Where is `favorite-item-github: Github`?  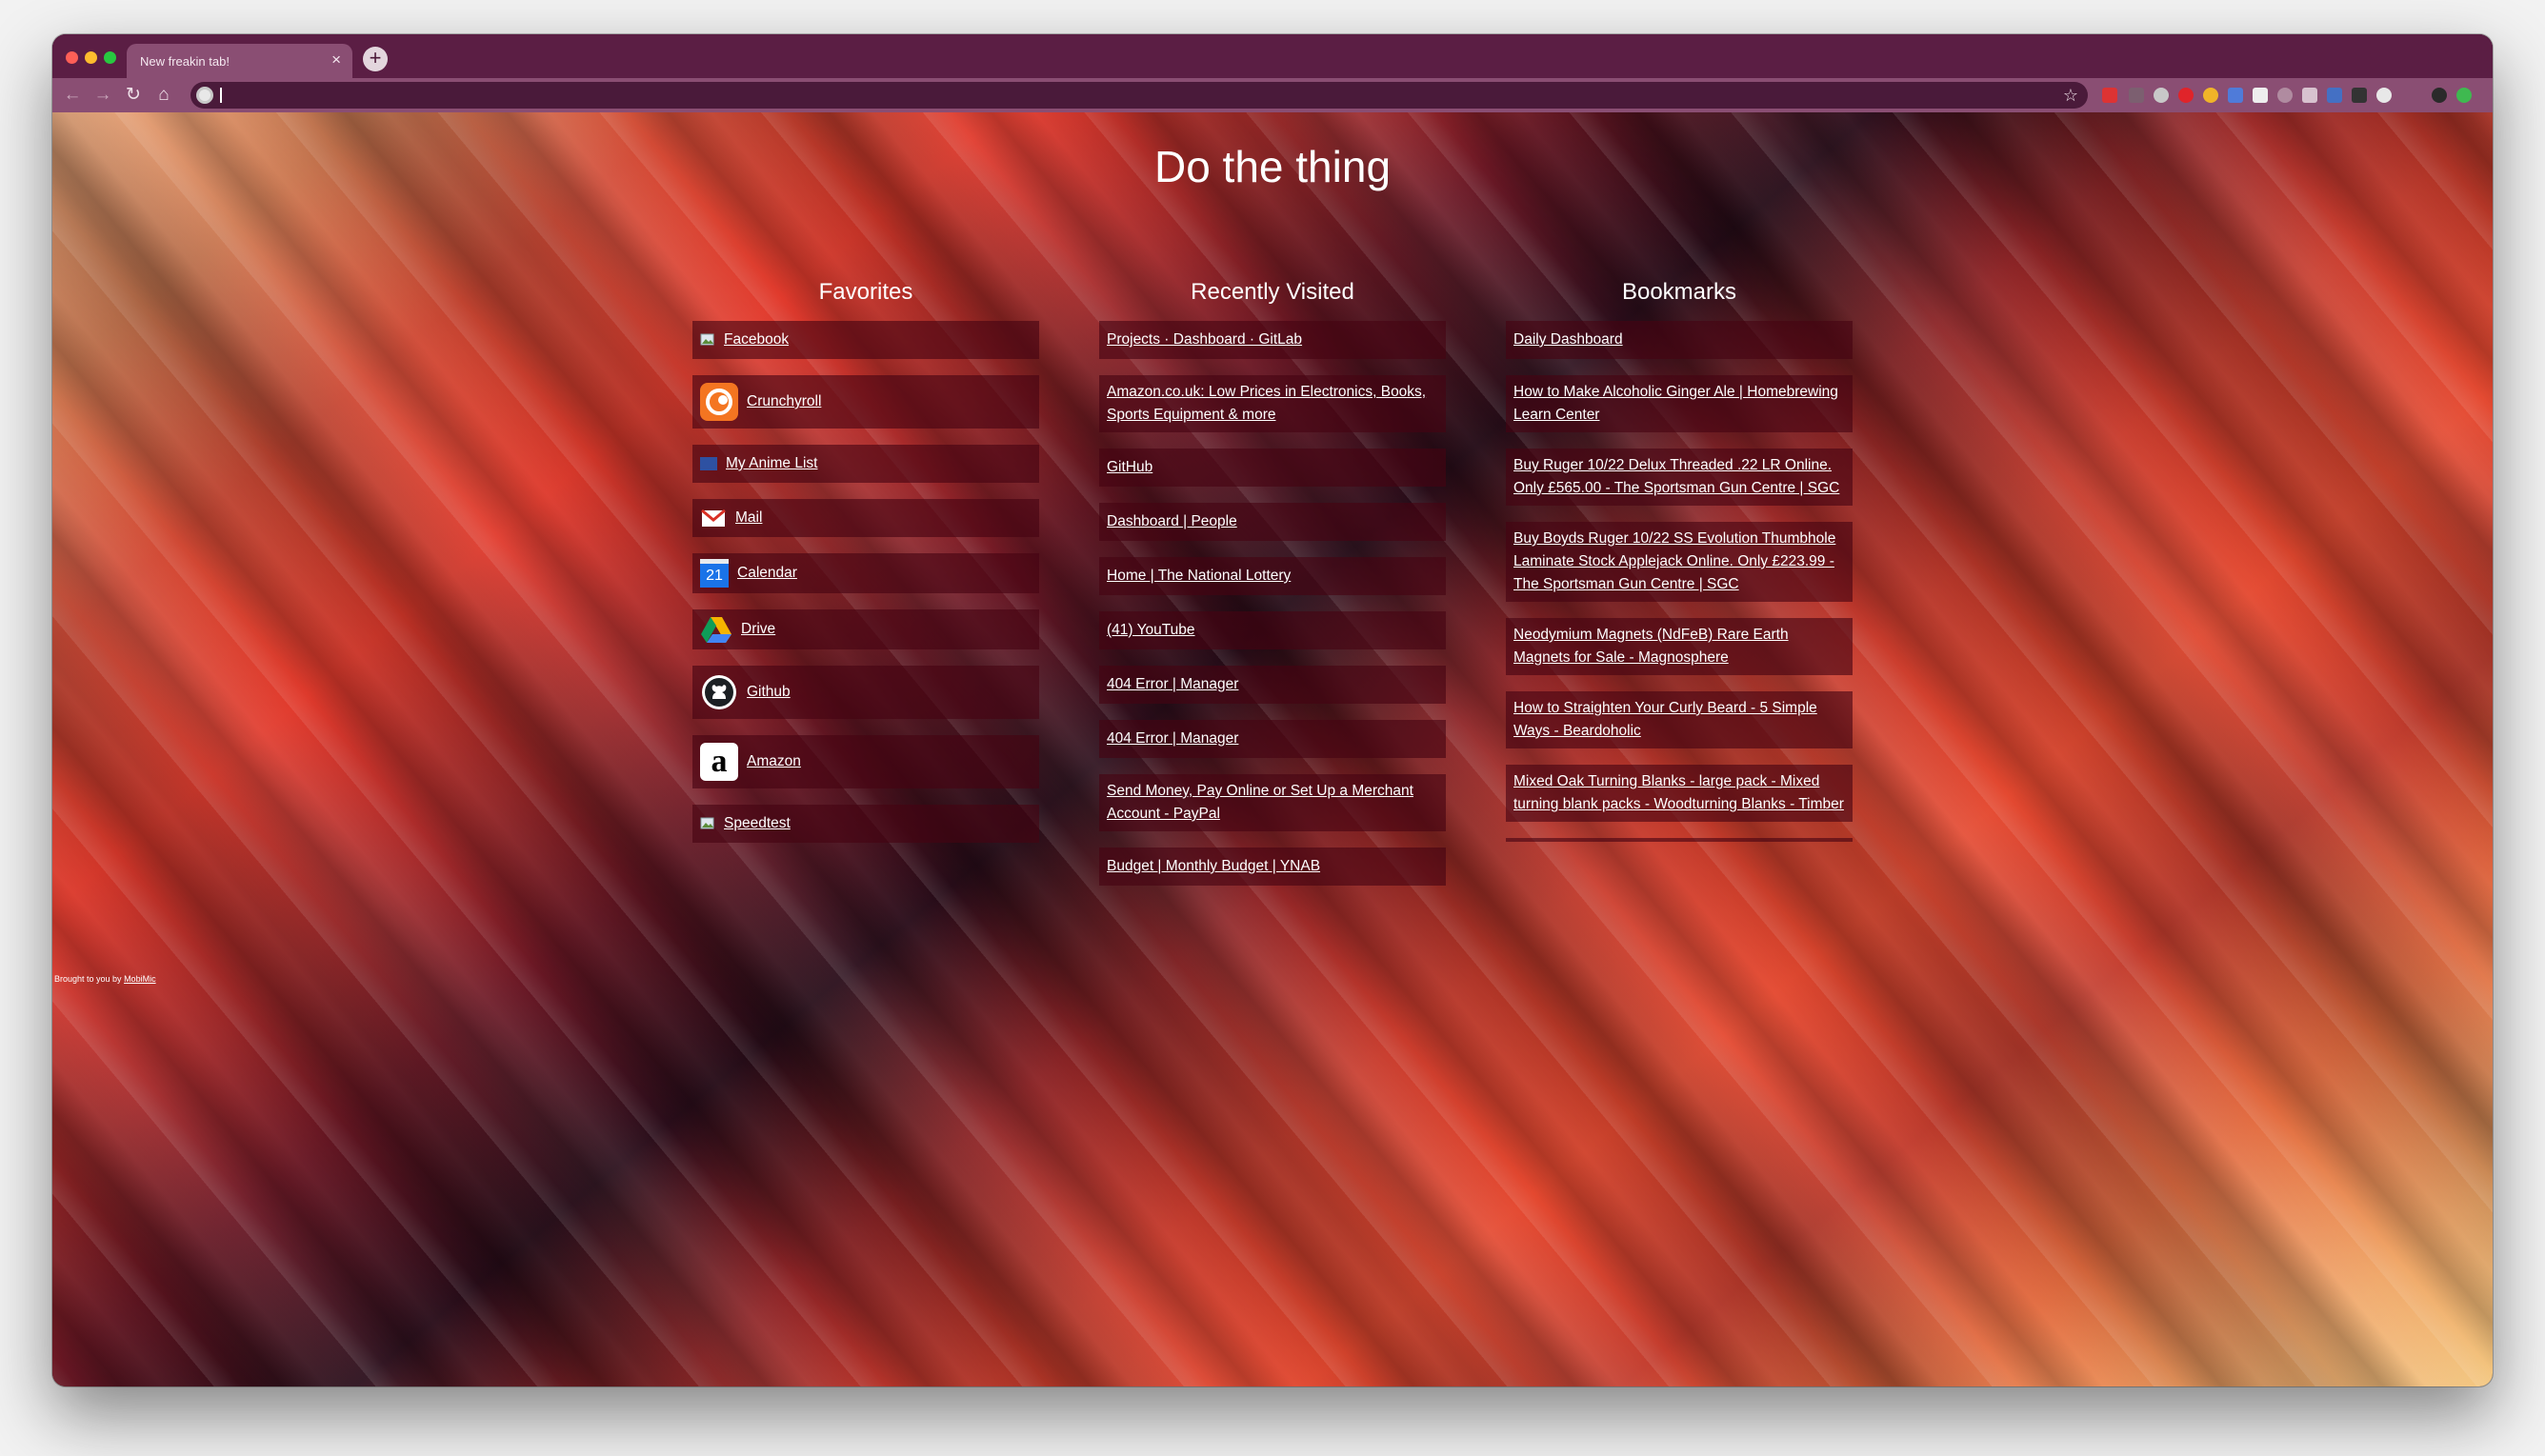 favorite-item-github: Github is located at coordinates (865, 692).